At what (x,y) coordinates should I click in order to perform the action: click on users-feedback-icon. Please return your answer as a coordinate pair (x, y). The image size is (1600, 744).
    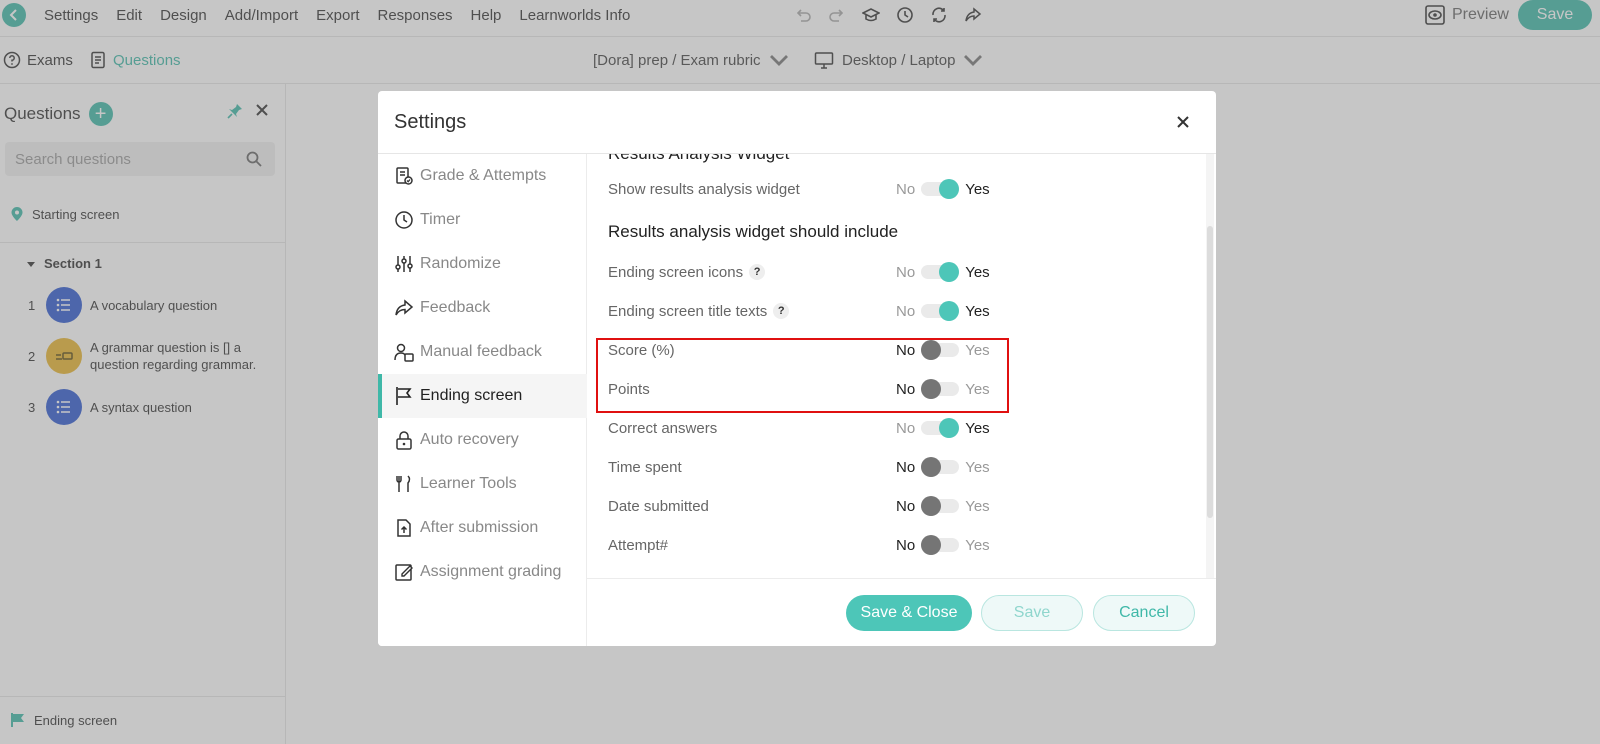
    Looking at the image, I should click on (404, 352).